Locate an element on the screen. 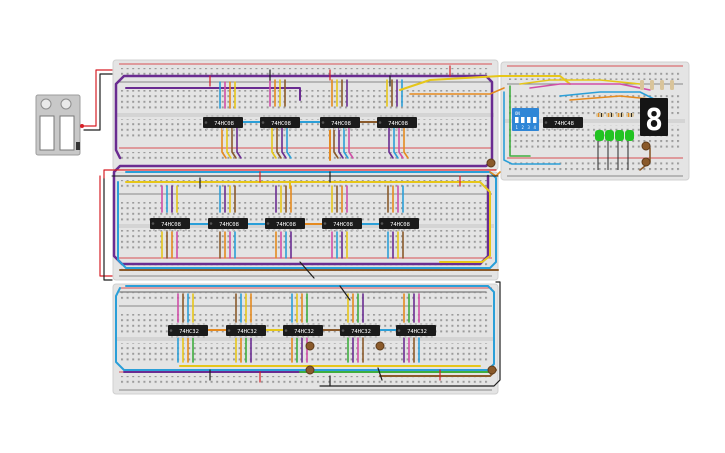 The image size is (725, 453). chip-row3-2: 74HC32 is located at coordinates (246, 330).